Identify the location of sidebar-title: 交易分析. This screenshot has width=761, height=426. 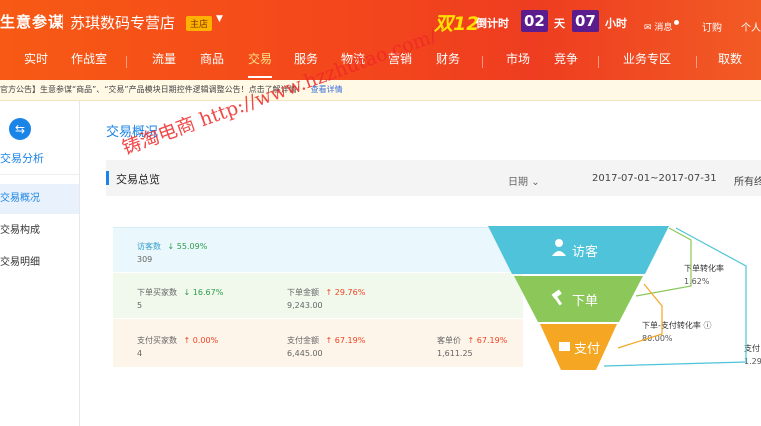
(22, 158).